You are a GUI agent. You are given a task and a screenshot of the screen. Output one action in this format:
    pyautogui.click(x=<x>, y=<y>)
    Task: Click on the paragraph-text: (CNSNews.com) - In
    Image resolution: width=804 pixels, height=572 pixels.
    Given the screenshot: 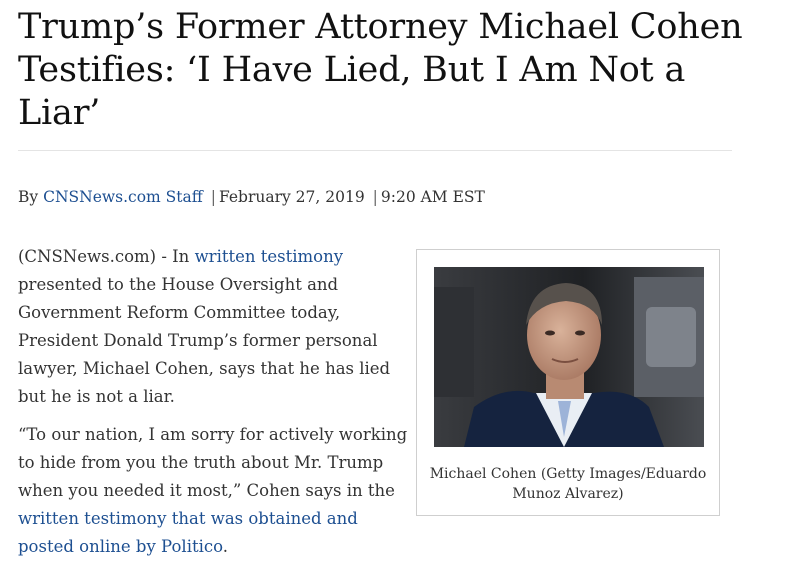 What is the action you would take?
    pyautogui.click(x=106, y=256)
    